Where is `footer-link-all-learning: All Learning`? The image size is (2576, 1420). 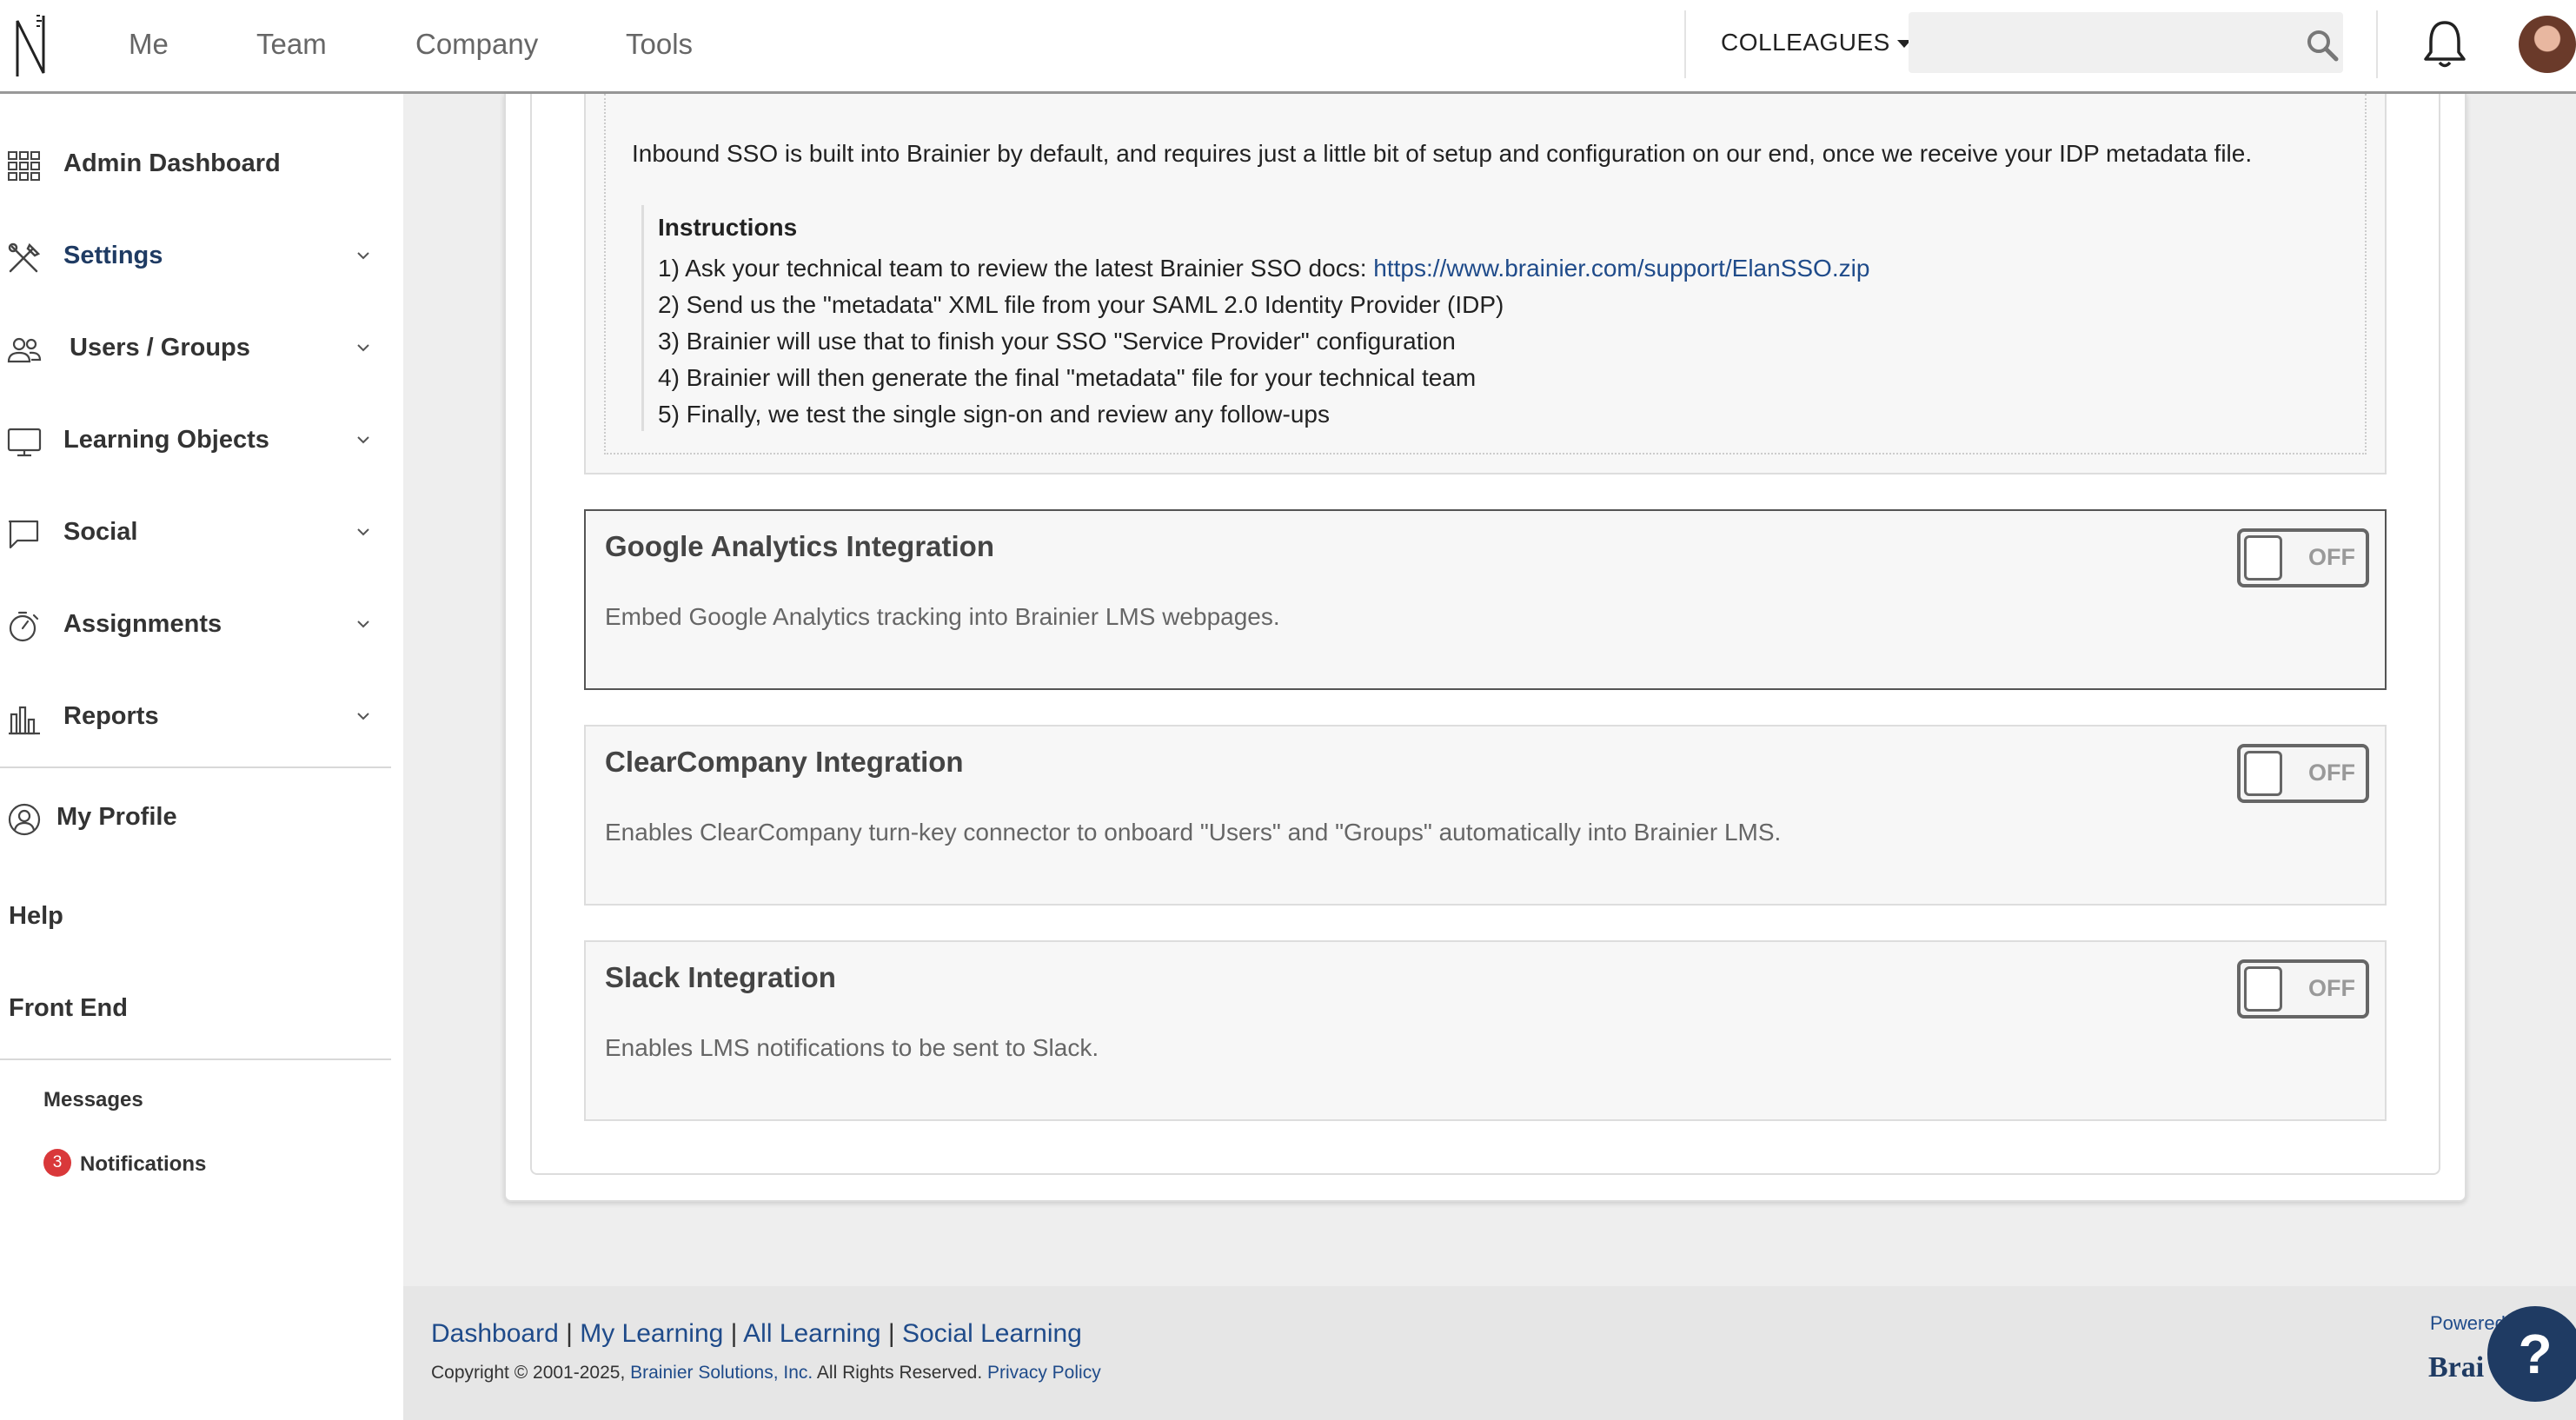 footer-link-all-learning: All Learning is located at coordinates (811, 1333).